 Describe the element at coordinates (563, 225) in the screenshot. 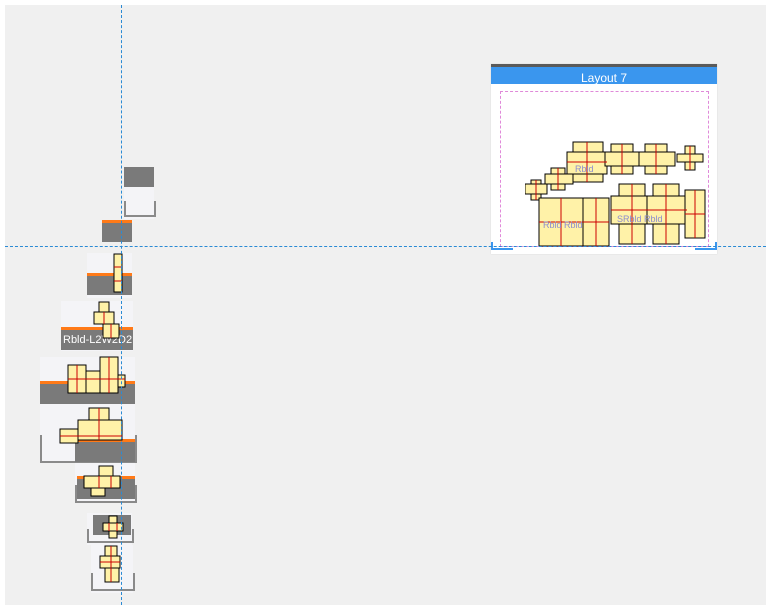

I see `nest-label-2: Rbld Rbld` at that location.